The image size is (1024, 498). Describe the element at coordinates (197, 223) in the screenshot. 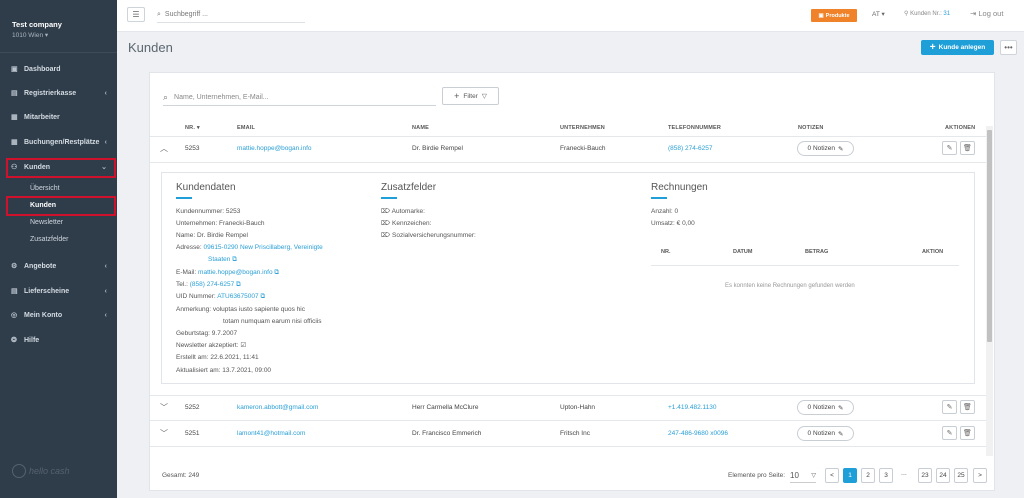

I see `detail-label: Unternehmen:` at that location.